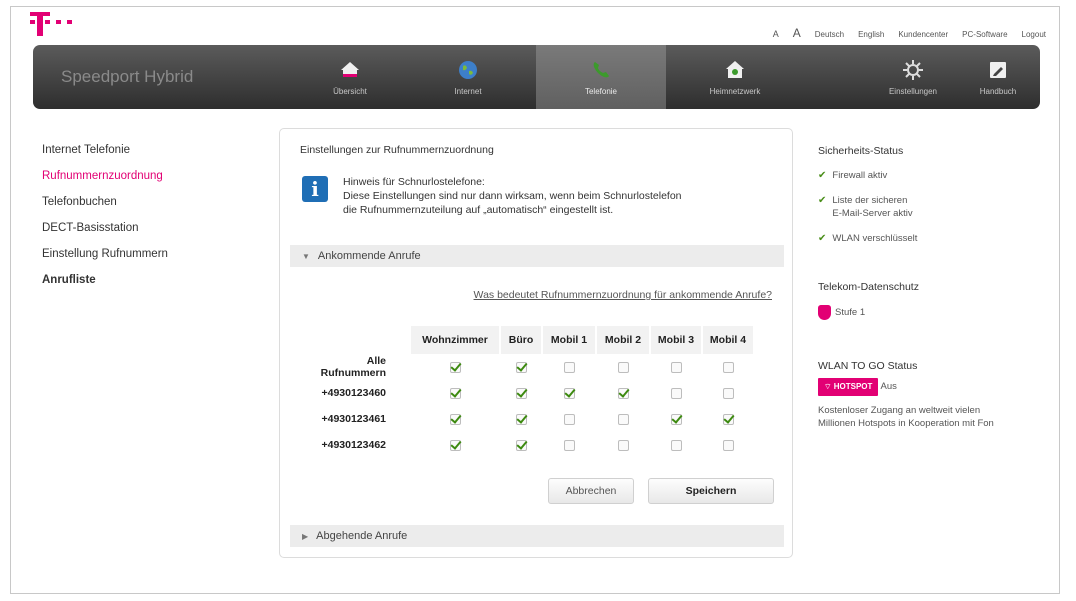 The height and width of the screenshot is (601, 1076). What do you see at coordinates (928, 387) in the screenshot?
I see `hotspot-status: ⌔ HOTSPOT Aus` at bounding box center [928, 387].